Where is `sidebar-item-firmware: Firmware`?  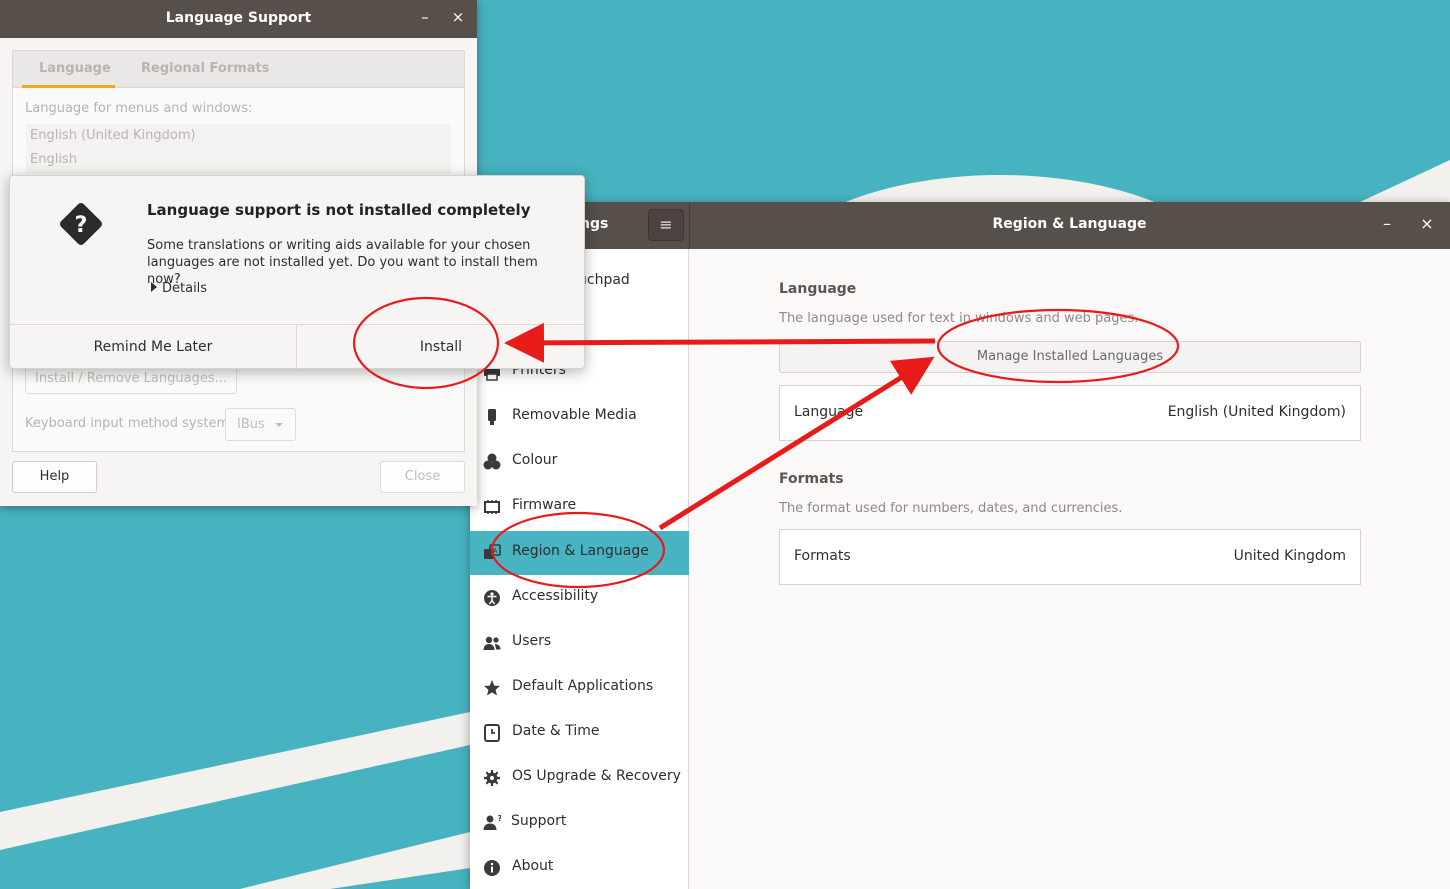 sidebar-item-firmware: Firmware is located at coordinates (579, 507).